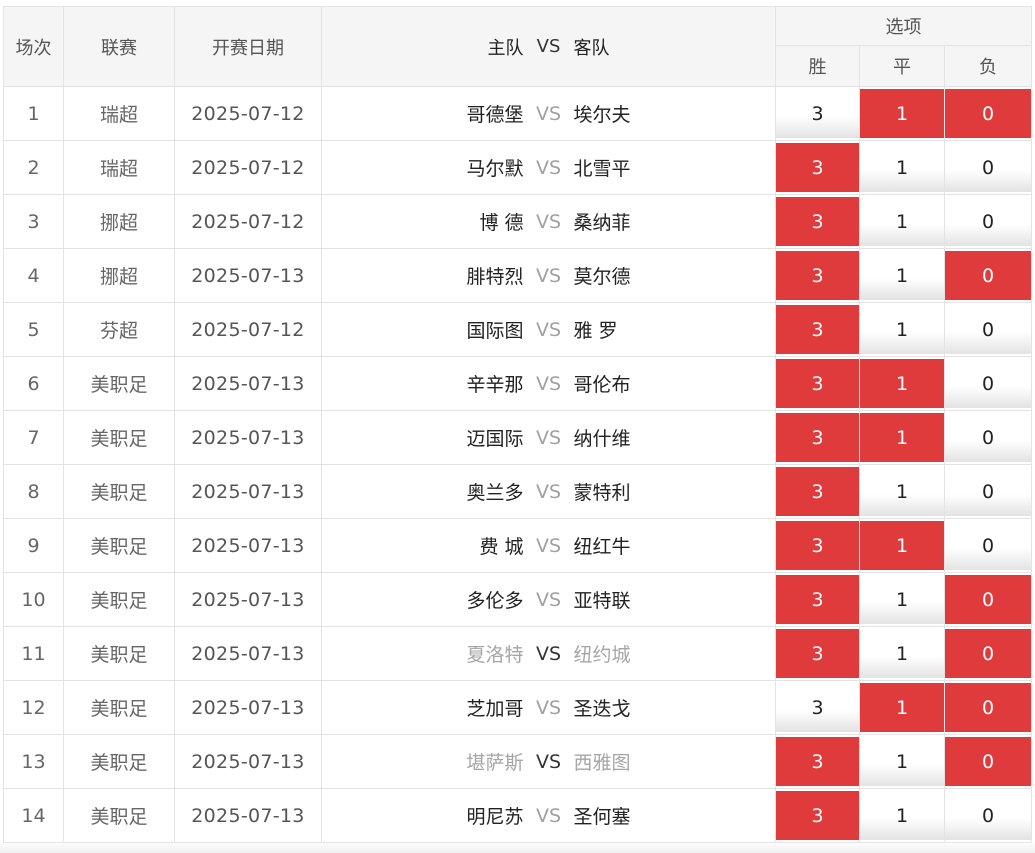  I want to click on away-team: 圣何塞, so click(602, 817).